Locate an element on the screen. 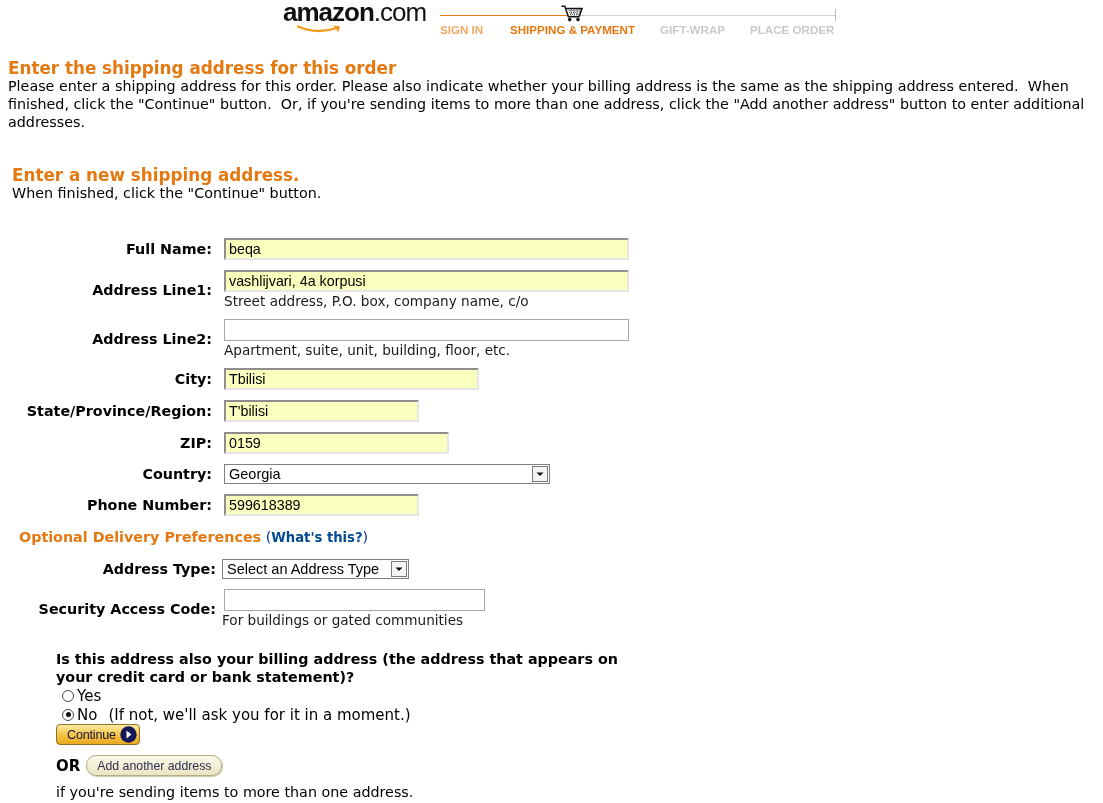 Image resolution: width=1103 pixels, height=803 pixels. field-label: Full Name: is located at coordinates (169, 249).